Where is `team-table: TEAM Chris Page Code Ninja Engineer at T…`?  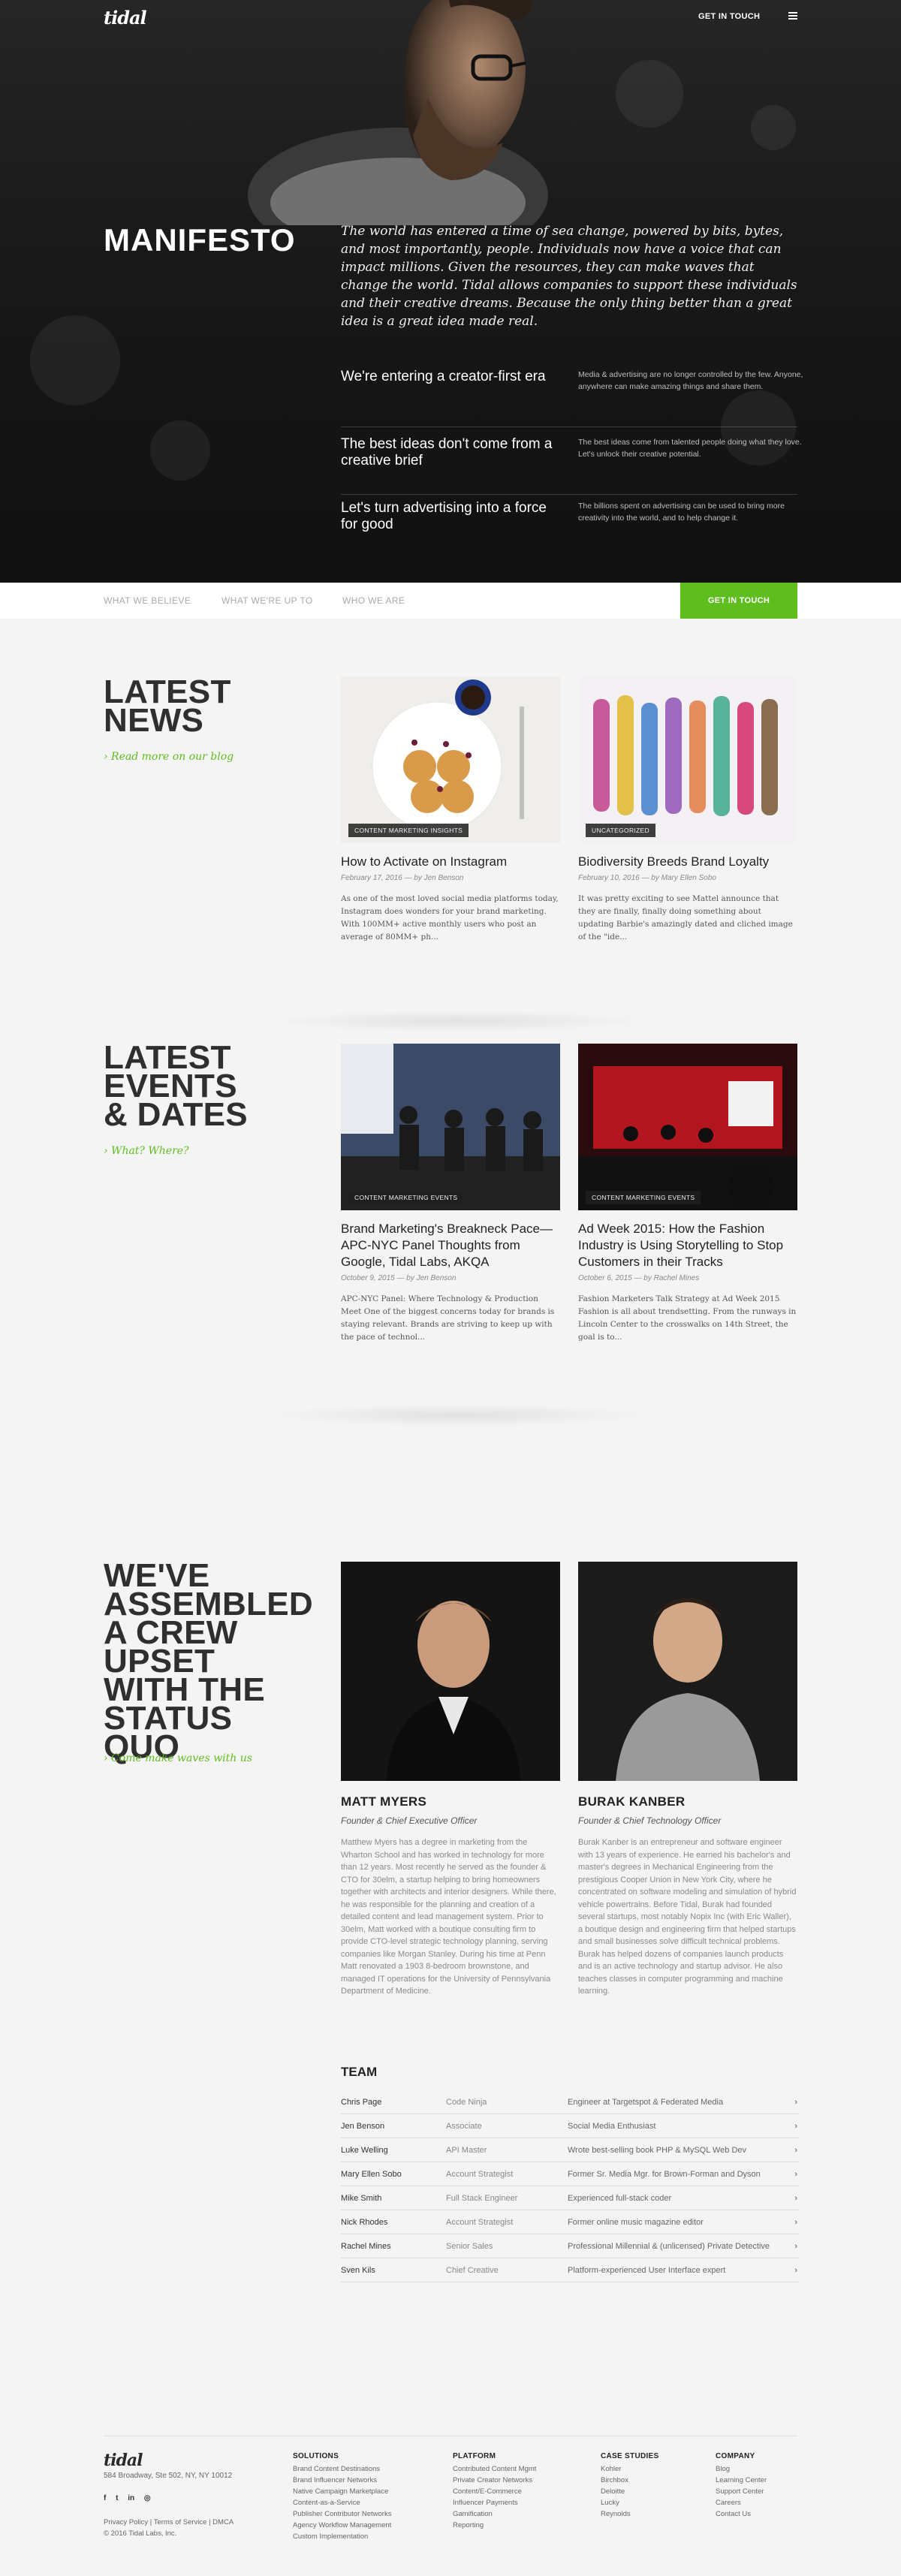
team-table: TEAM Chris Page Code Ninja Engineer at T… is located at coordinates (570, 2173).